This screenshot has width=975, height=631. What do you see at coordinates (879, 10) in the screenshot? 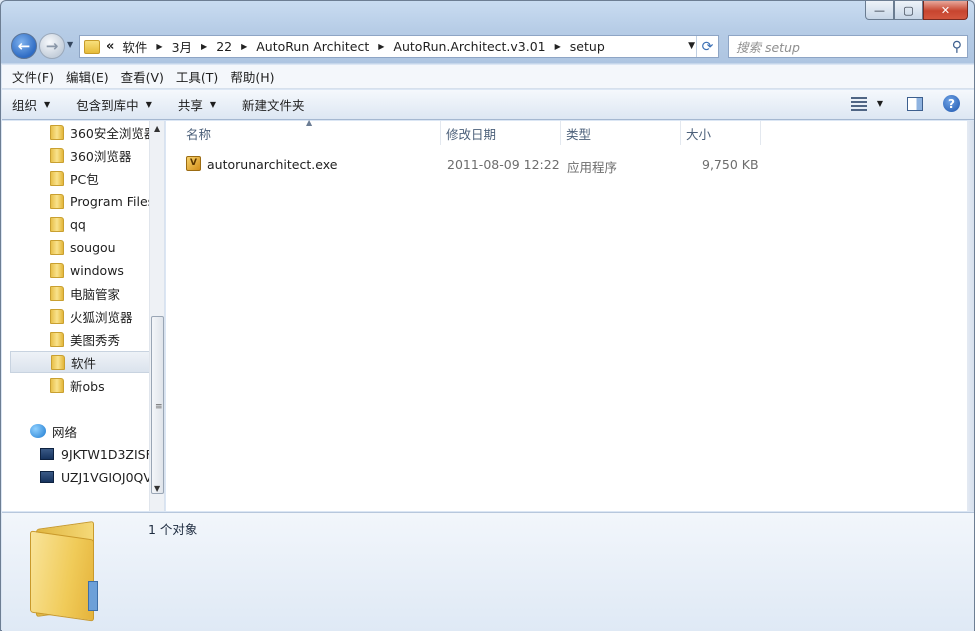
I see `minimize-button: —` at bounding box center [879, 10].